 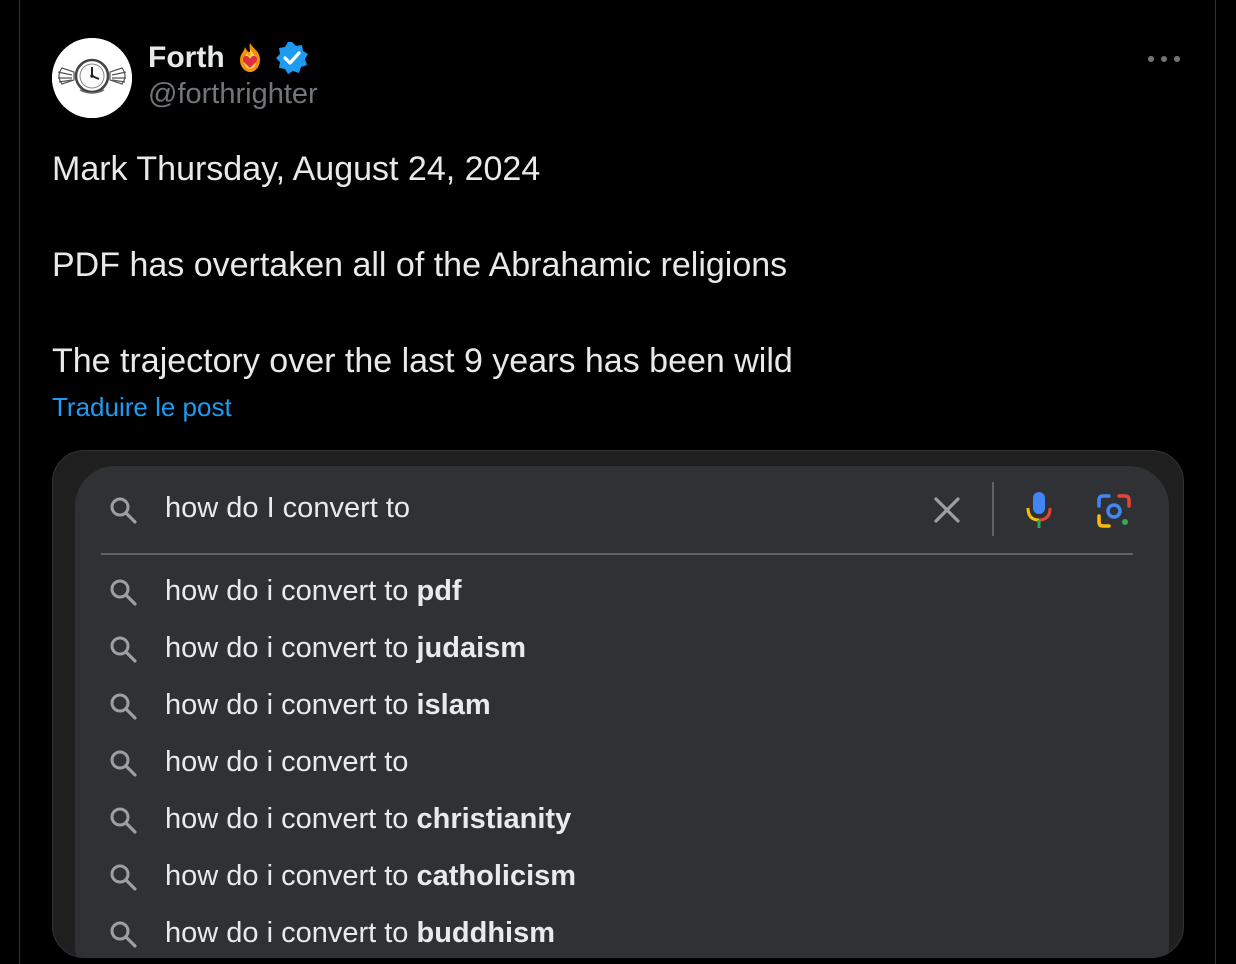 I want to click on tweet-text-line-1: Mark Thursday, August 24, 2024, so click(x=296, y=169).